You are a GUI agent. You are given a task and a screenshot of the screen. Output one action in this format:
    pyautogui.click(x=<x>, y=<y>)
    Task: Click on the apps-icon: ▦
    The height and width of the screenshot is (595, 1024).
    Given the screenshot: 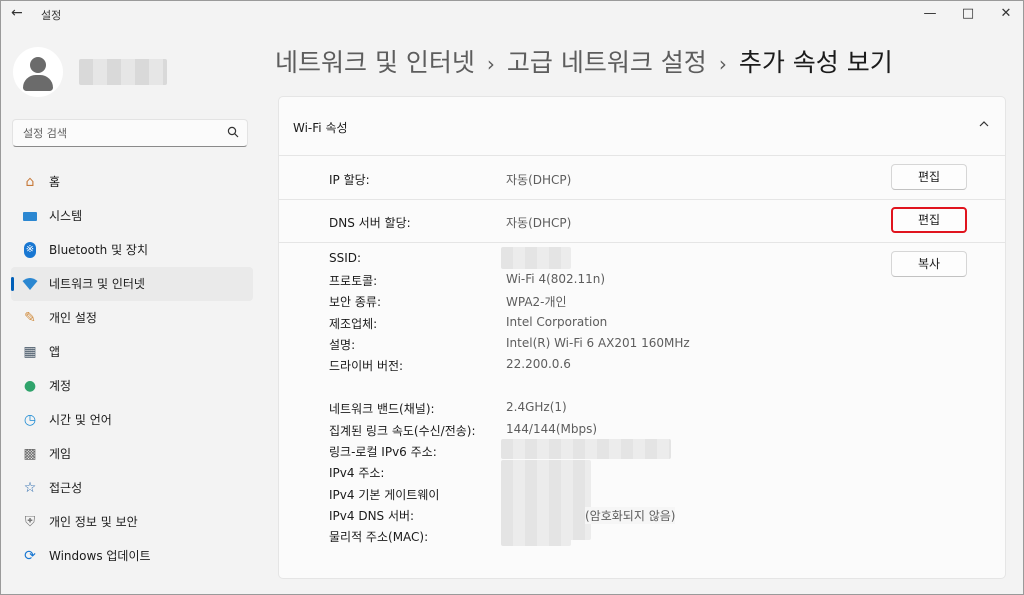 What is the action you would take?
    pyautogui.click(x=30, y=352)
    